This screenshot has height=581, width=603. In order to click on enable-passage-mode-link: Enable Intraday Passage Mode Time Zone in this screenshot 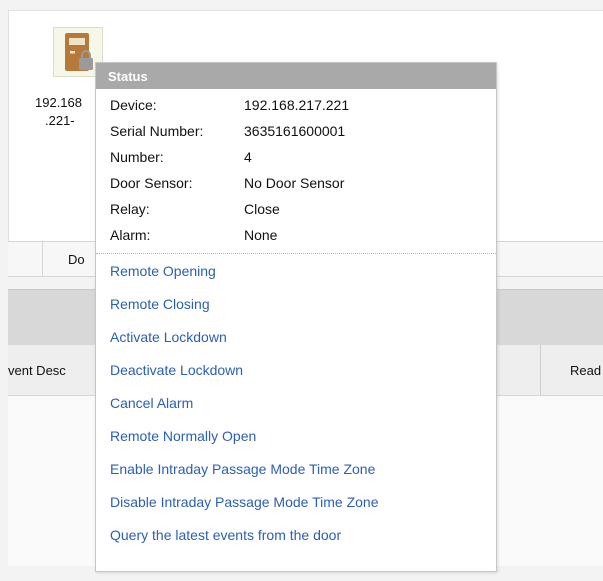, I will do `click(242, 469)`.